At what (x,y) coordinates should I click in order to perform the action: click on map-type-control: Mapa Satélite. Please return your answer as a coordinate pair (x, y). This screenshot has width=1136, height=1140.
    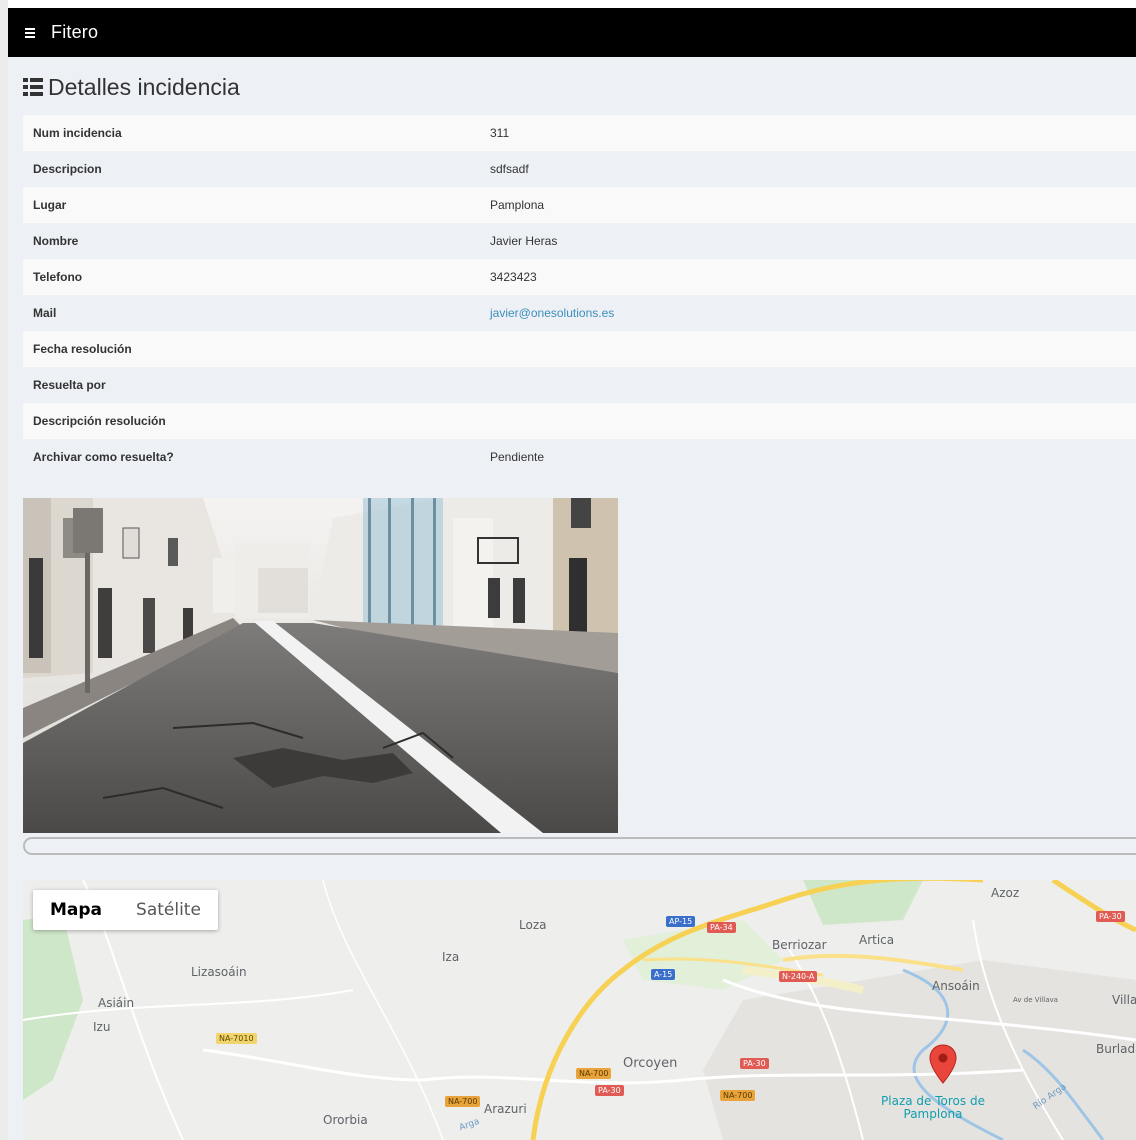
    Looking at the image, I should click on (125, 910).